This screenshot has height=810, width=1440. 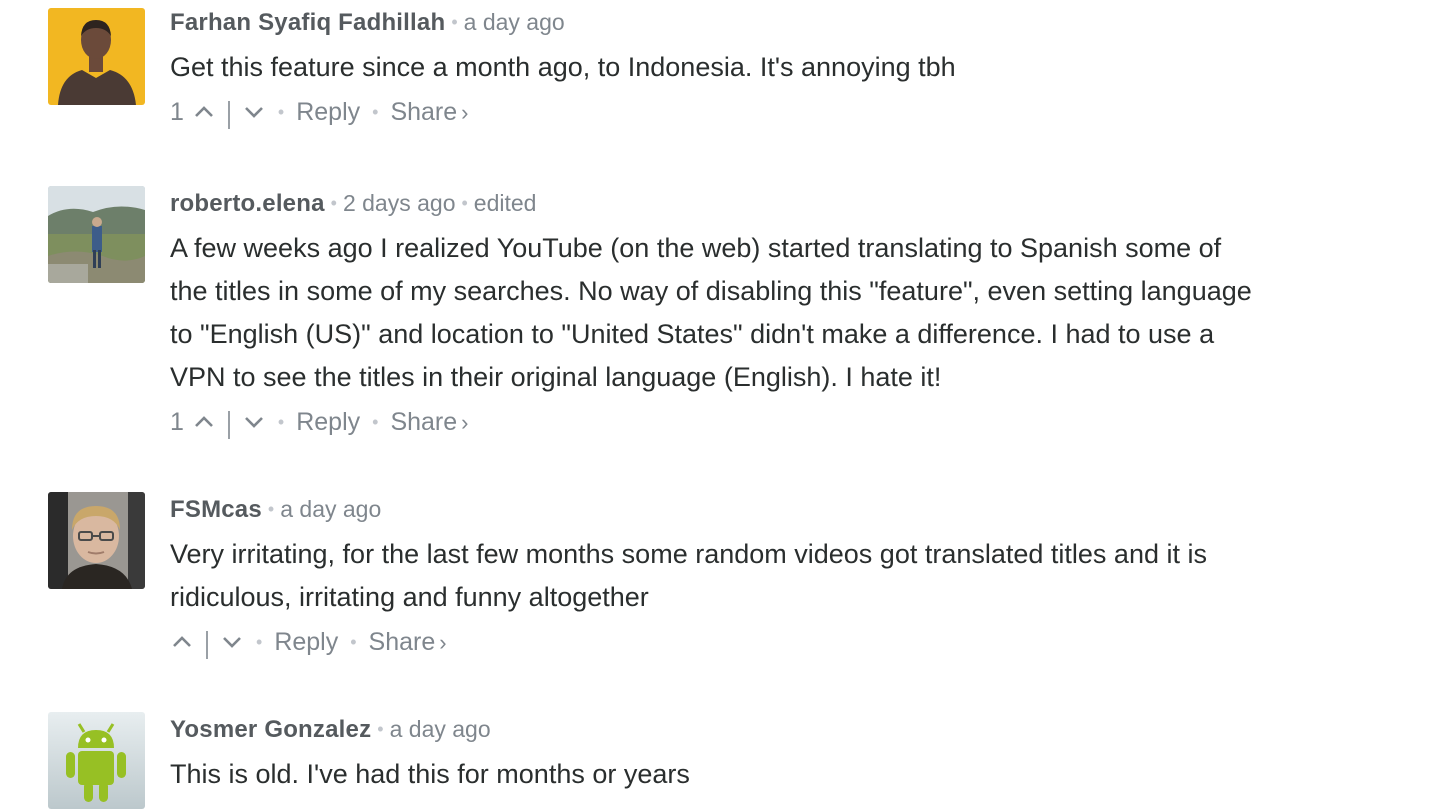 What do you see at coordinates (790, 509) in the screenshot?
I see `comment-header: FSMcas • a day ago` at bounding box center [790, 509].